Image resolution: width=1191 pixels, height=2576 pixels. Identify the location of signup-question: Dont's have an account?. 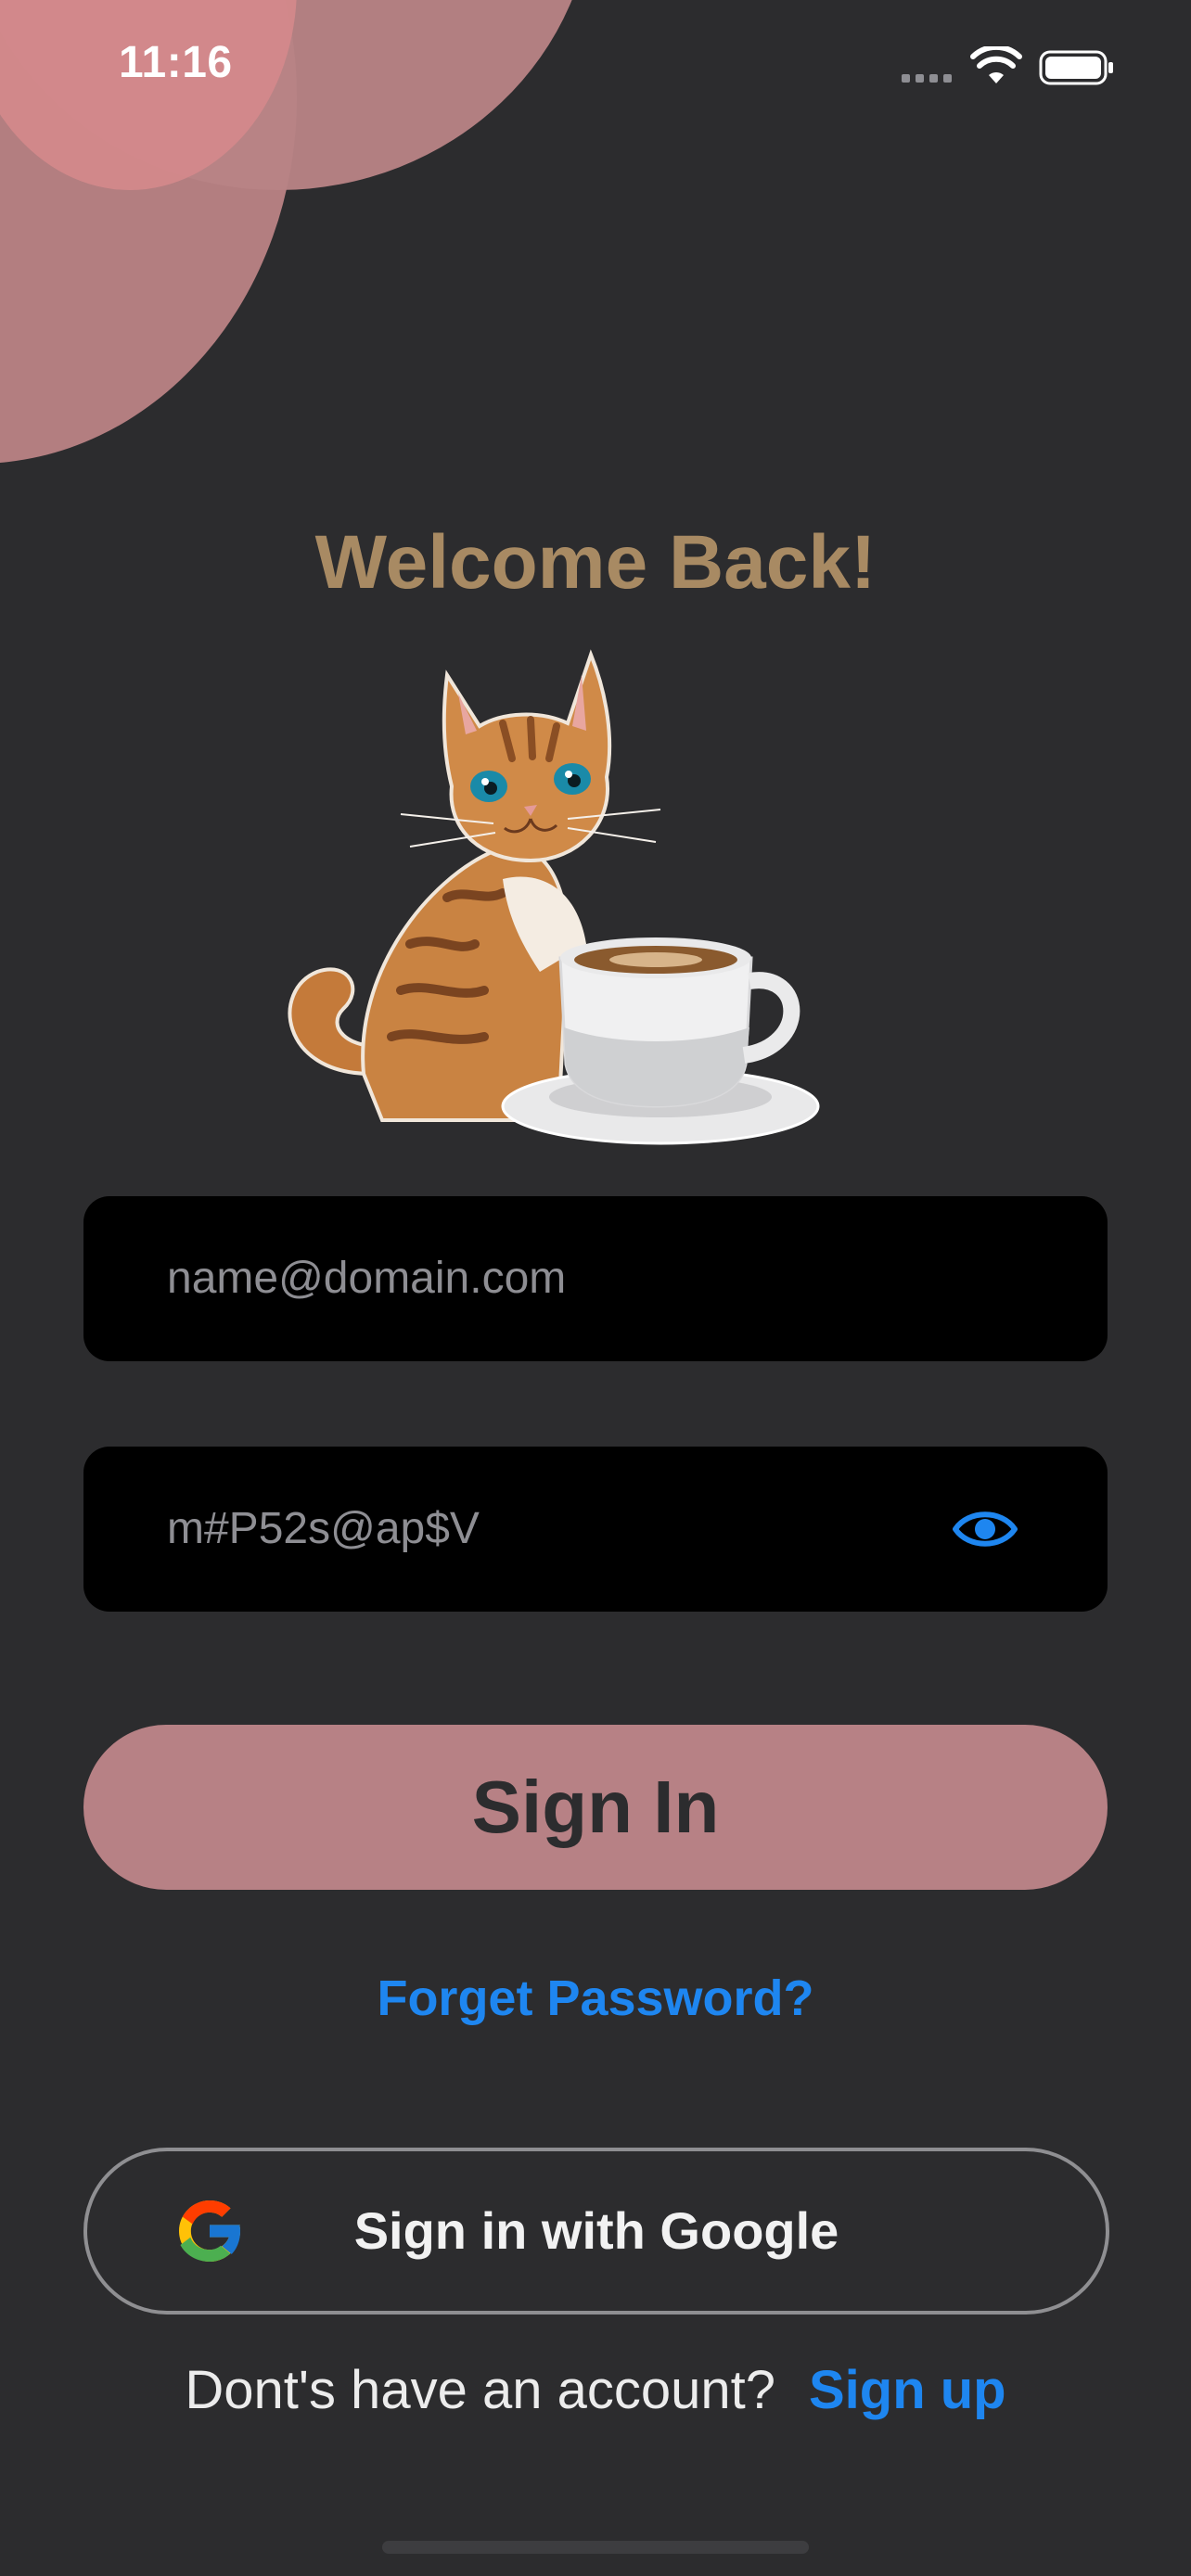
(480, 2390).